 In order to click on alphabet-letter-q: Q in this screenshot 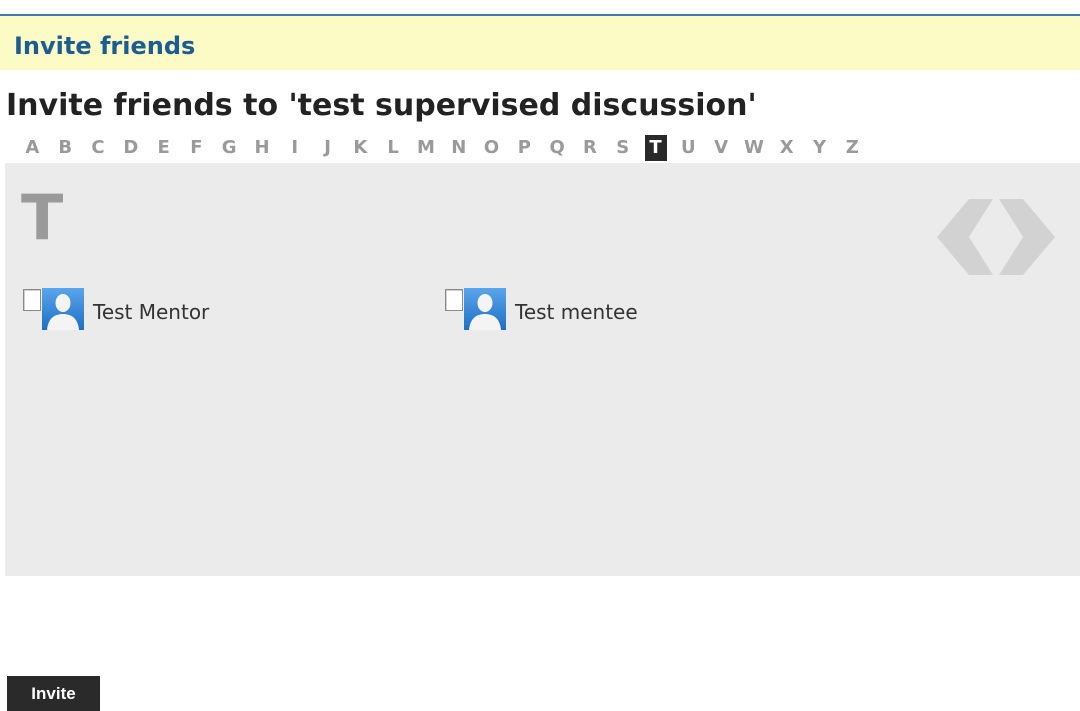, I will do `click(557, 148)`.